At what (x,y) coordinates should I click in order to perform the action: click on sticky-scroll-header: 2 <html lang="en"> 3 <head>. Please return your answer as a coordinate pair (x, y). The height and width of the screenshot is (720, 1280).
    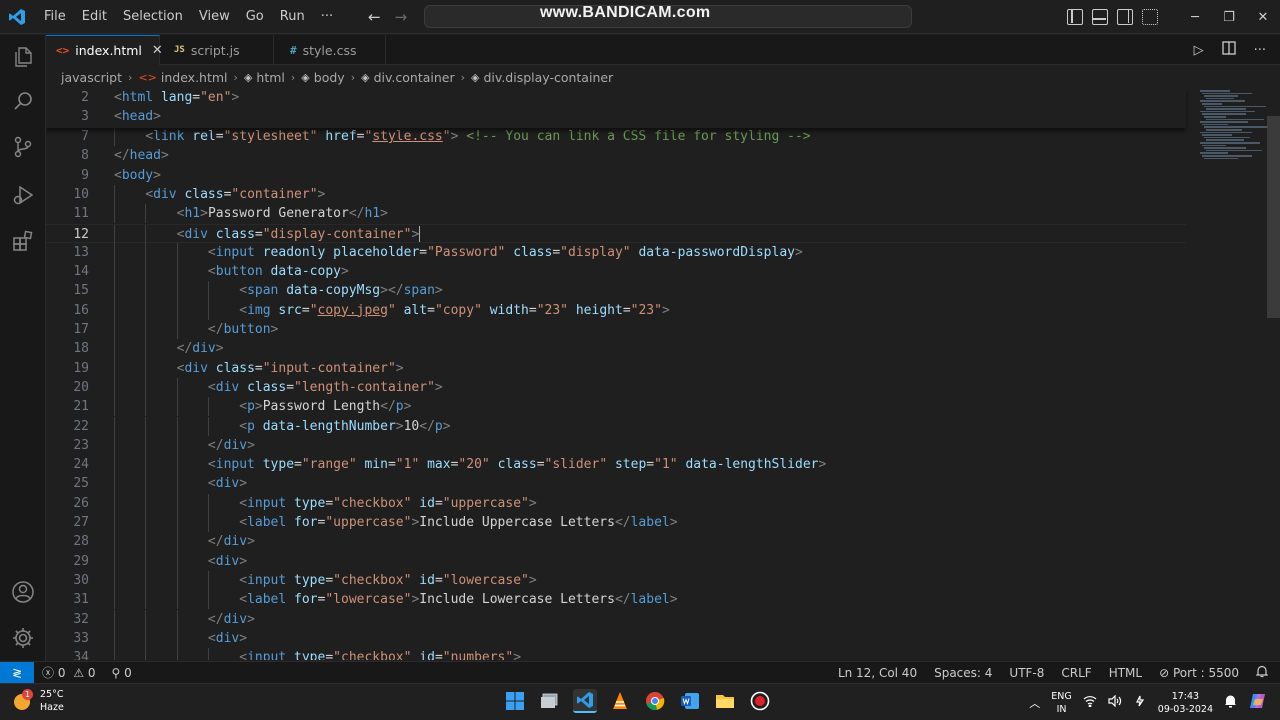
    Looking at the image, I should click on (616, 108).